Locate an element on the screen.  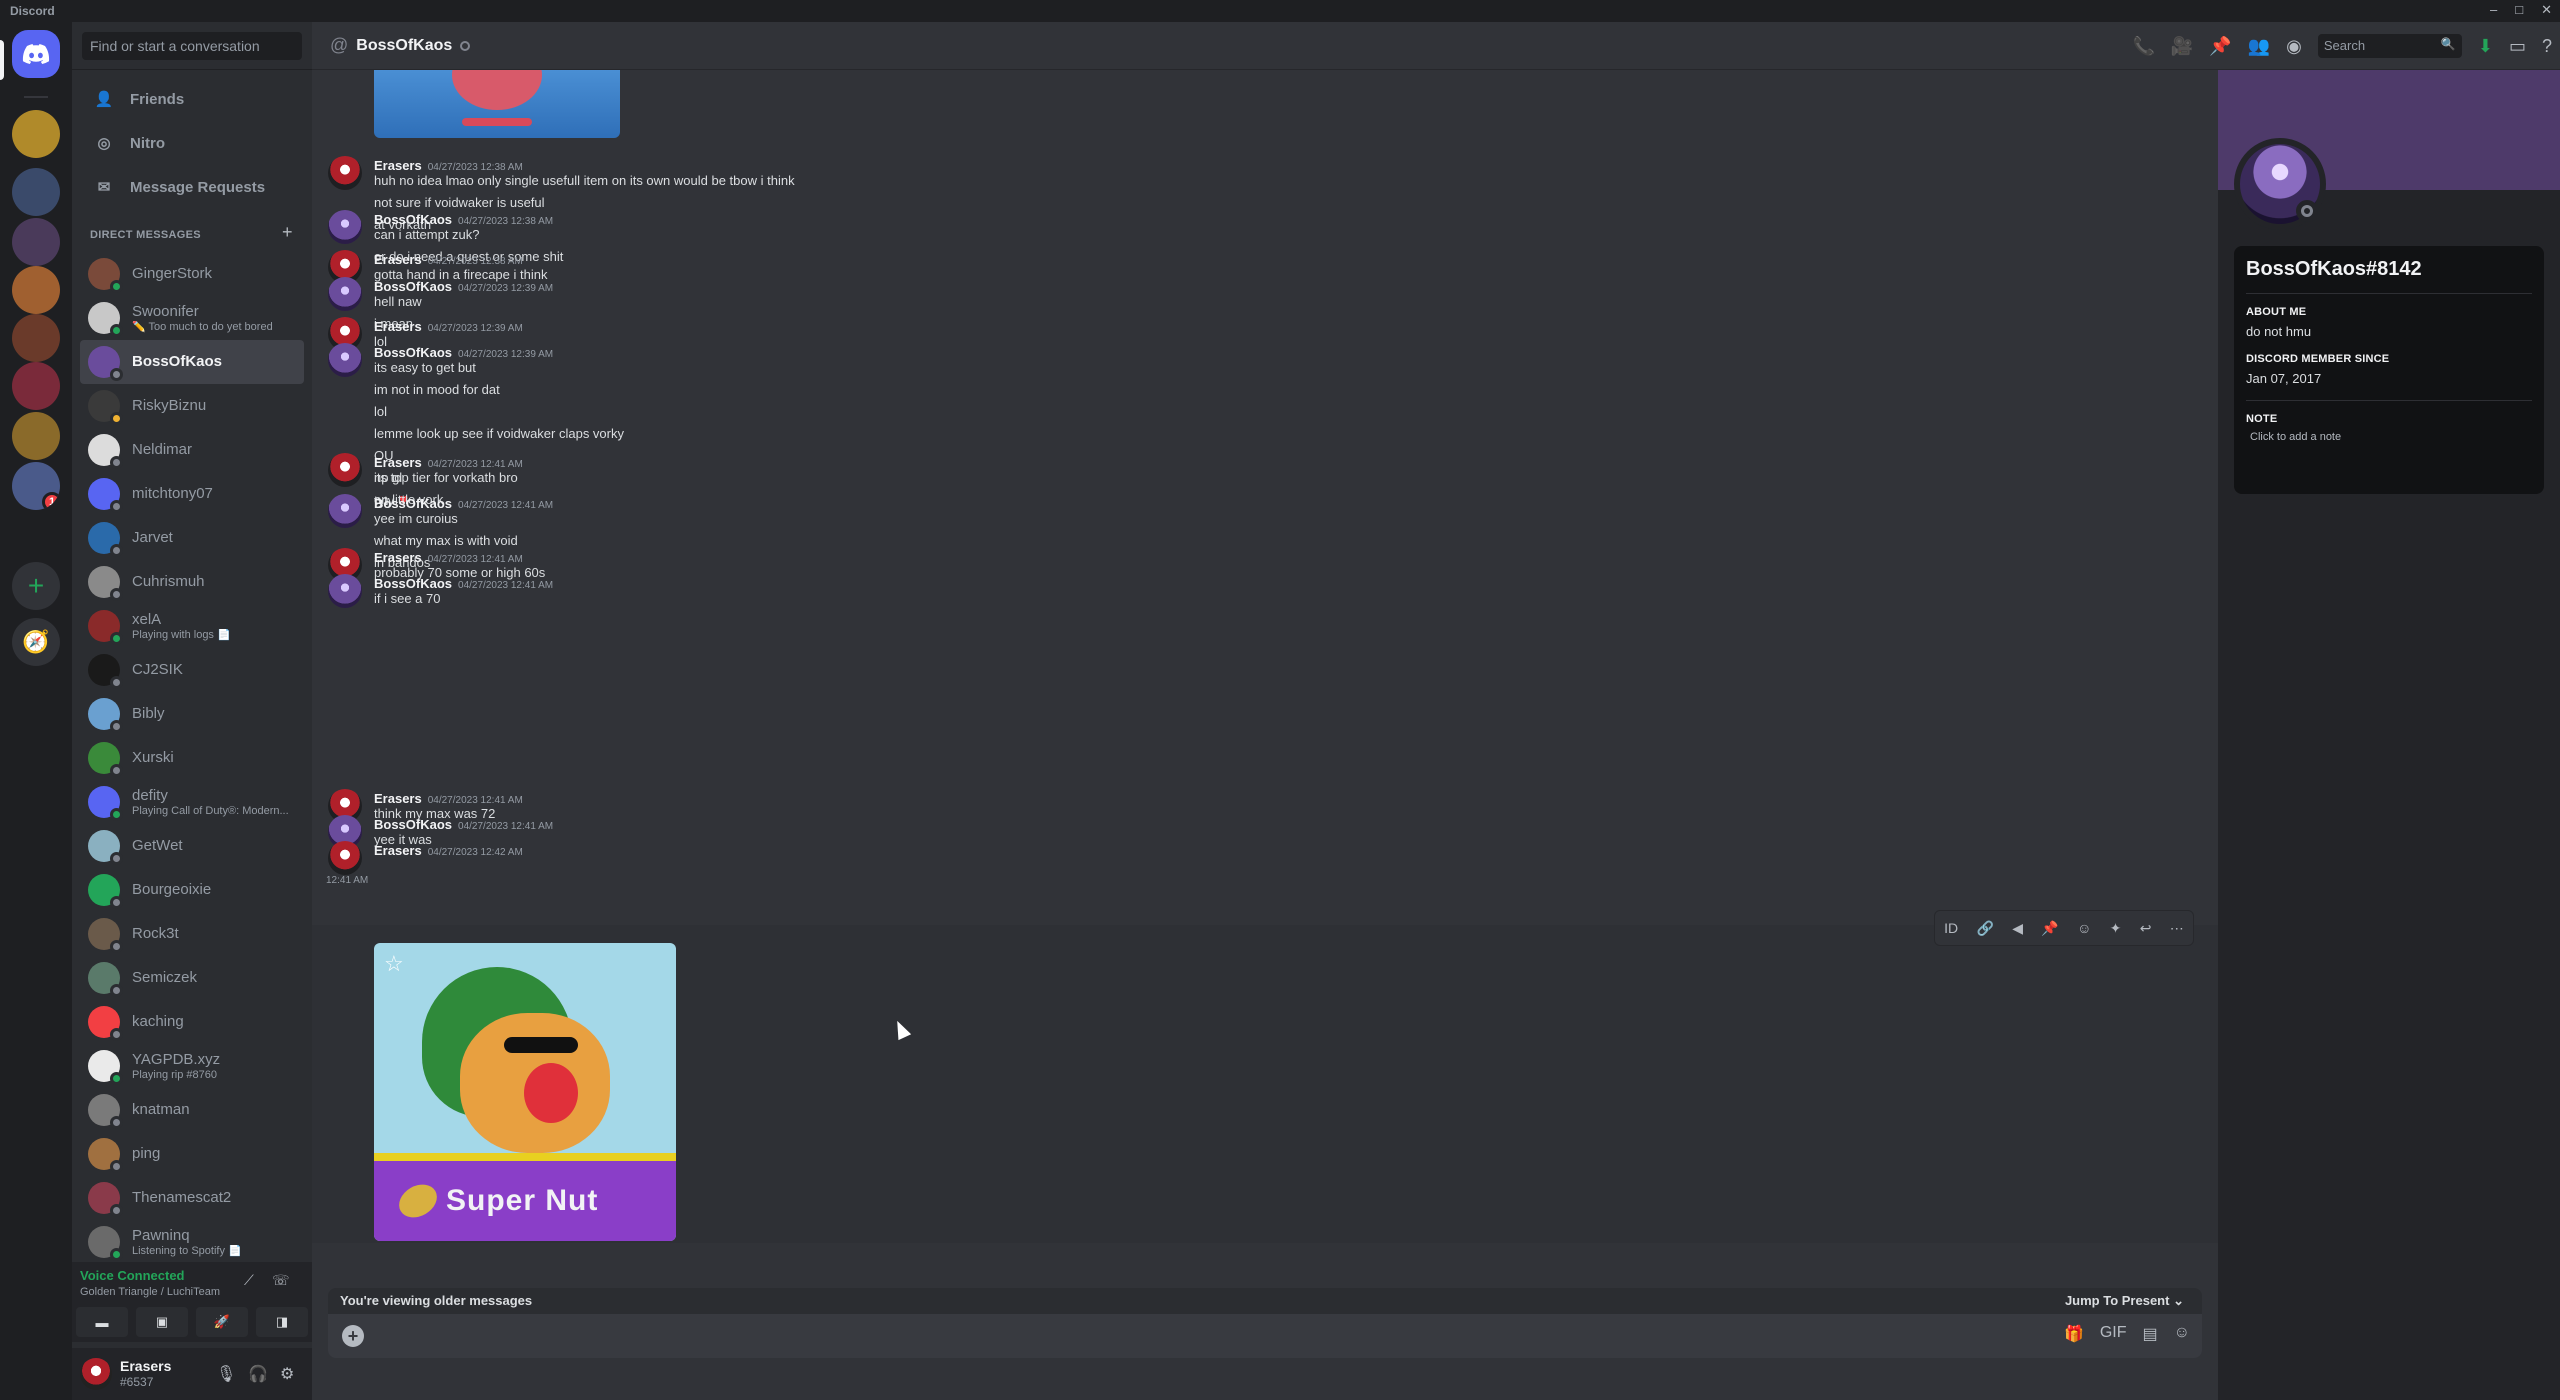
id-icon: ID is located at coordinates (1951, 928).